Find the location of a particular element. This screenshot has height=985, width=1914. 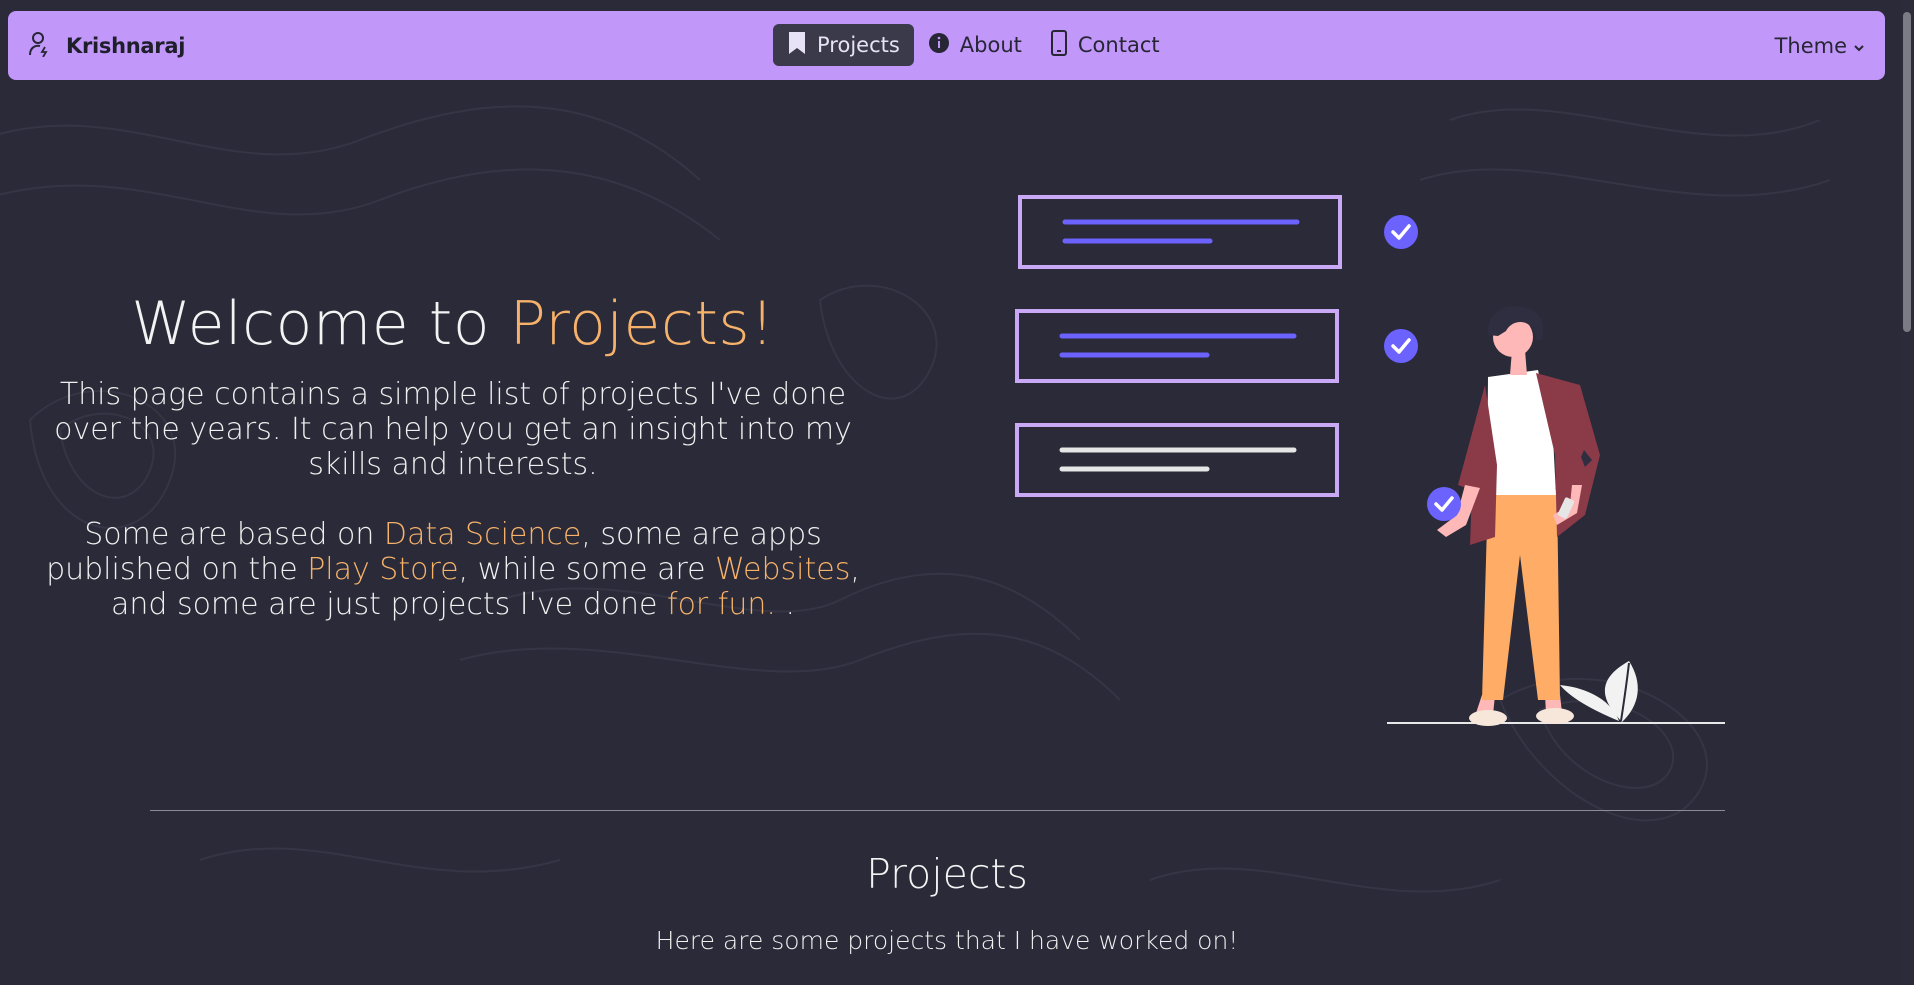

projects-section-title: Projects is located at coordinates (947, 874).